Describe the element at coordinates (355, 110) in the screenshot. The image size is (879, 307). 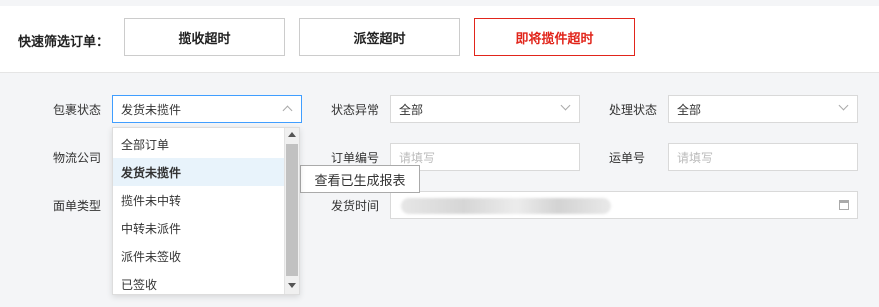
I see `status-abnormal-label: 状态异常` at that location.